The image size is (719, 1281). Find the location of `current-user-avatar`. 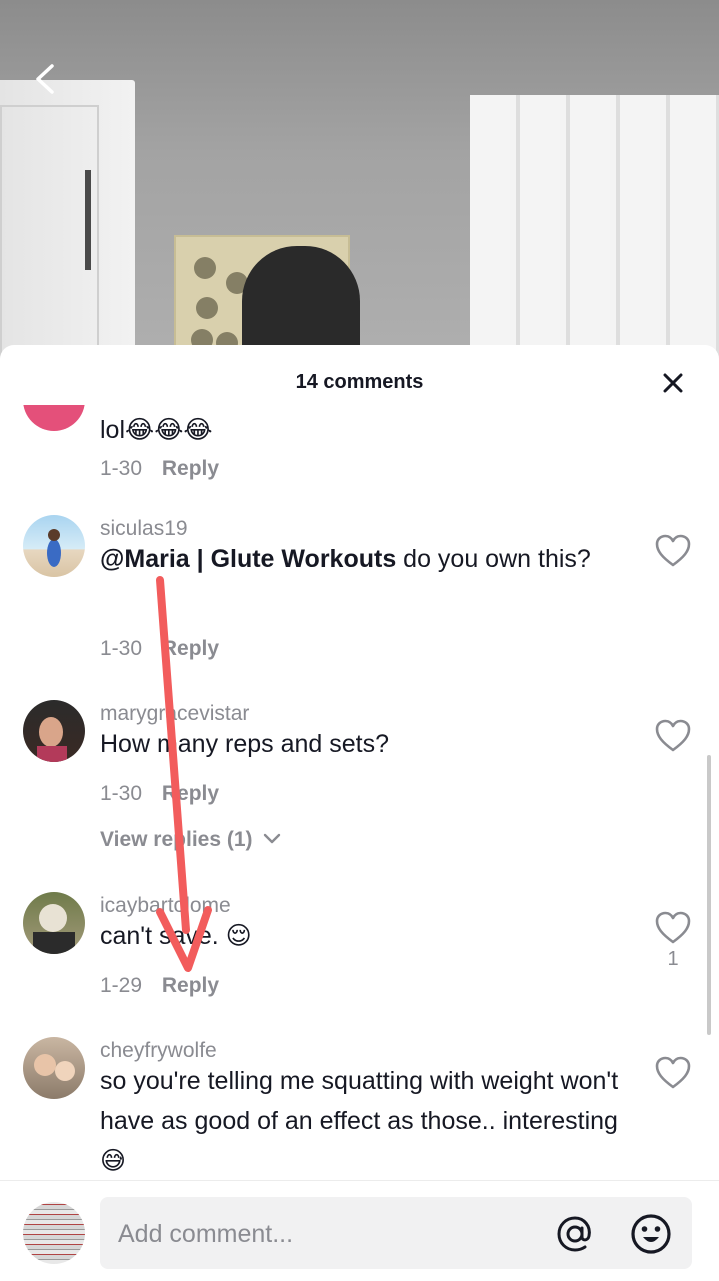

current-user-avatar is located at coordinates (54, 1233).